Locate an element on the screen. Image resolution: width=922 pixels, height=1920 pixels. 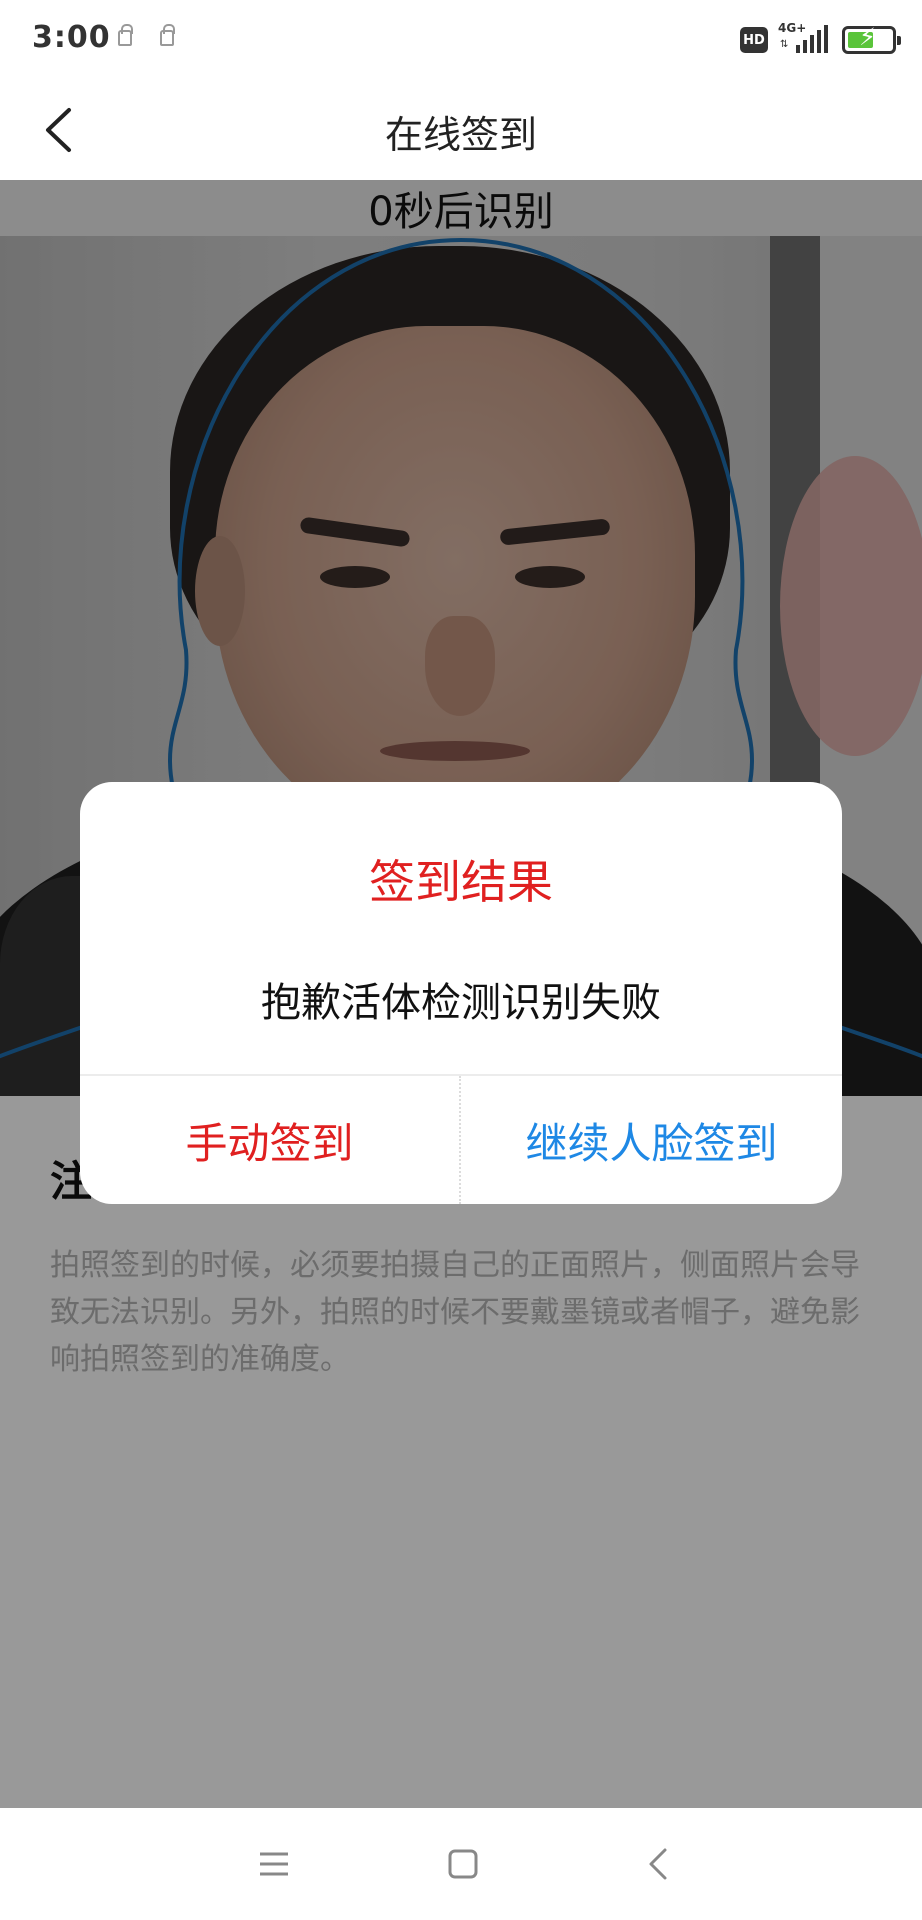
signal-icon: 4G+ ⇅ is located at coordinates (805, 38).